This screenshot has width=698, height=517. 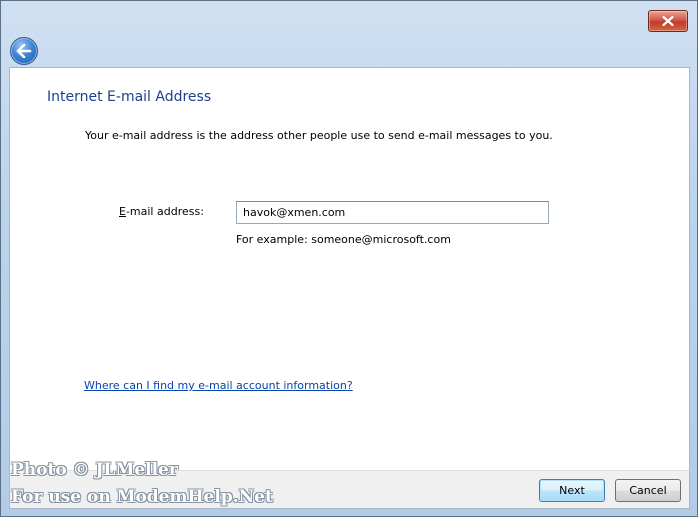 I want to click on cancel-button: Cancel, so click(x=648, y=490).